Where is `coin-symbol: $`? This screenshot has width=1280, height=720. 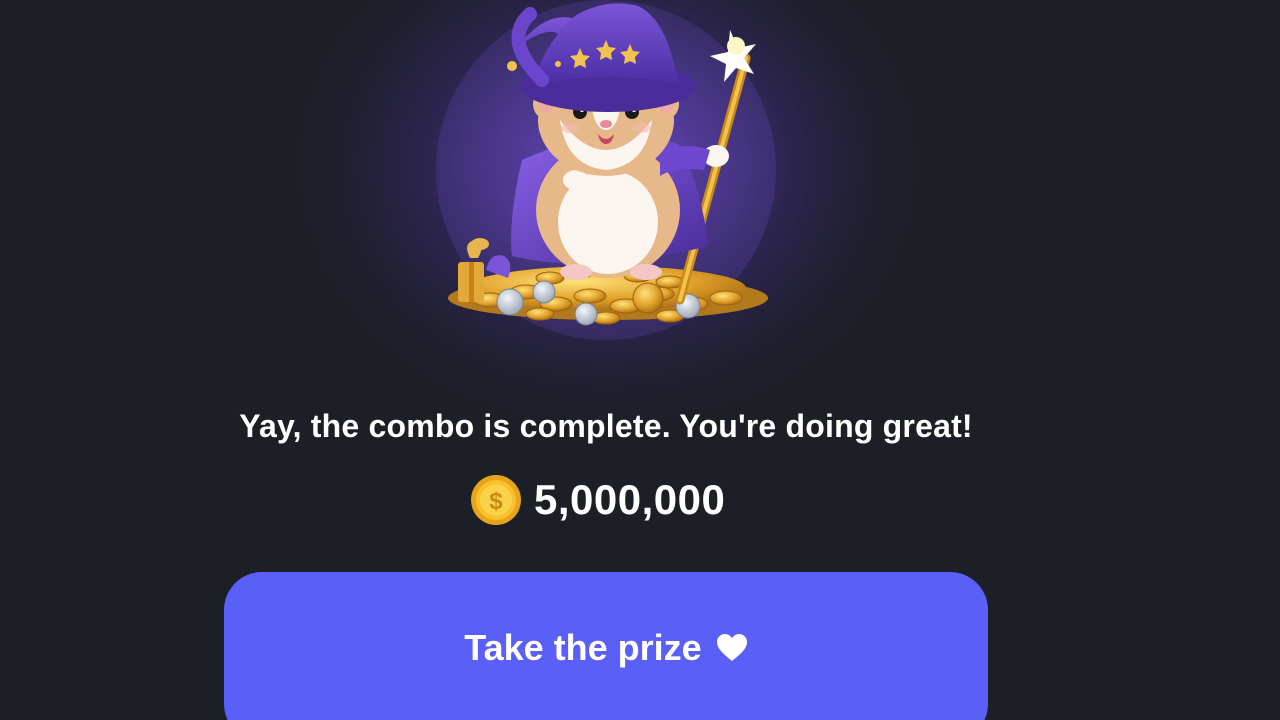 coin-symbol: $ is located at coordinates (496, 501).